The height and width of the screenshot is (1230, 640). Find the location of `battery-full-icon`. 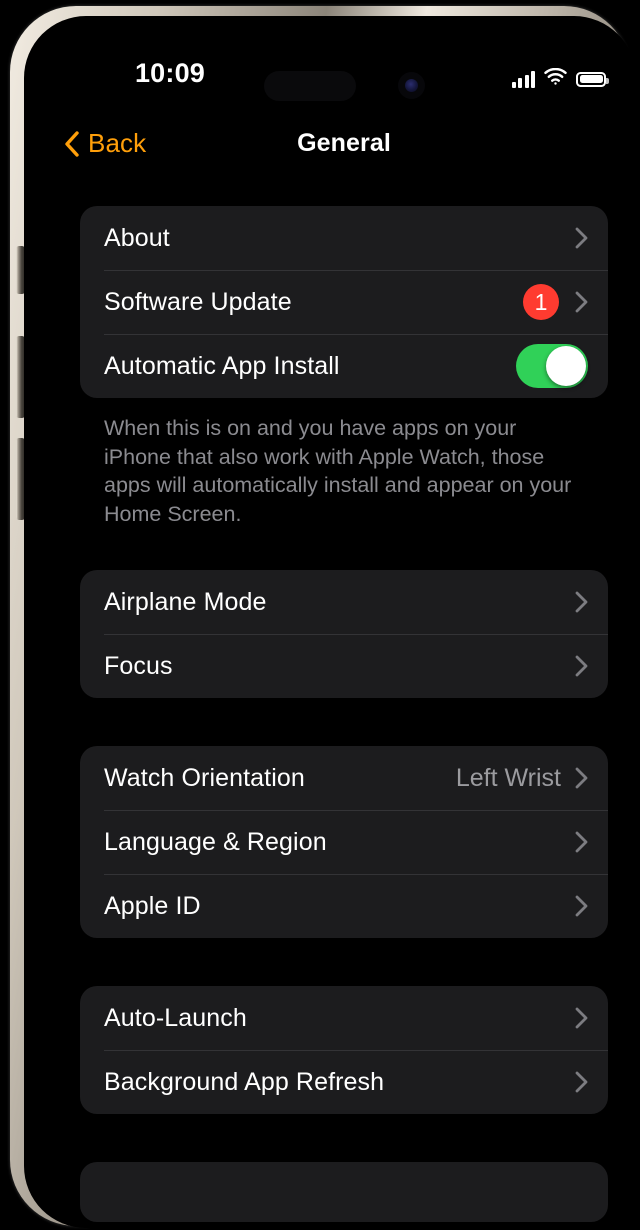

battery-full-icon is located at coordinates (592, 79).